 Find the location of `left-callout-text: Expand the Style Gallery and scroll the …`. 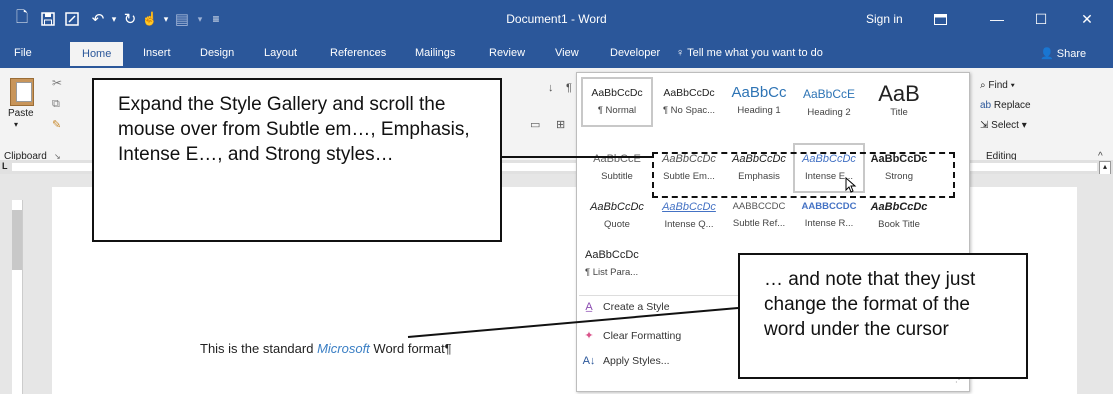

left-callout-text: Expand the Style Gallery and scroll the … is located at coordinates (294, 129).